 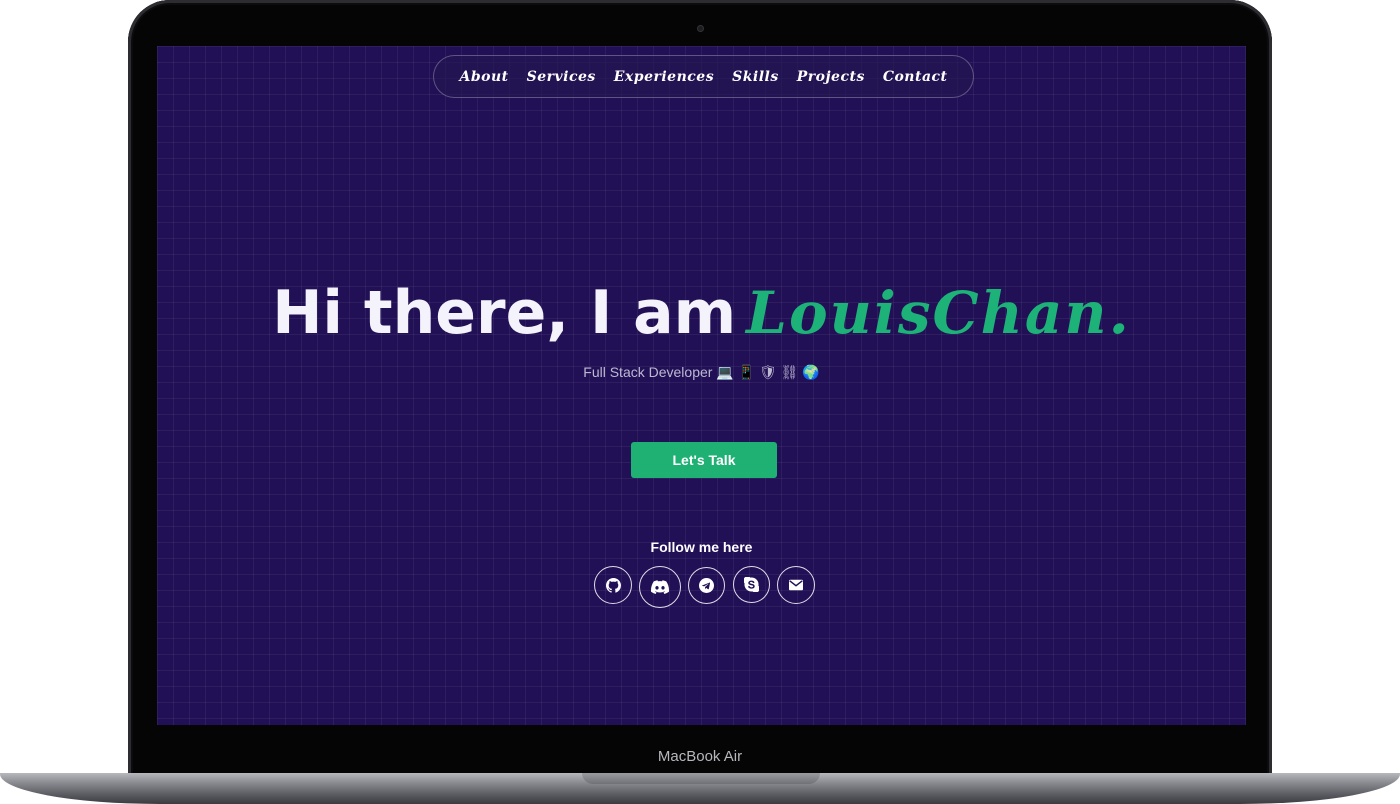 I want to click on skype-icon, so click(x=751, y=584).